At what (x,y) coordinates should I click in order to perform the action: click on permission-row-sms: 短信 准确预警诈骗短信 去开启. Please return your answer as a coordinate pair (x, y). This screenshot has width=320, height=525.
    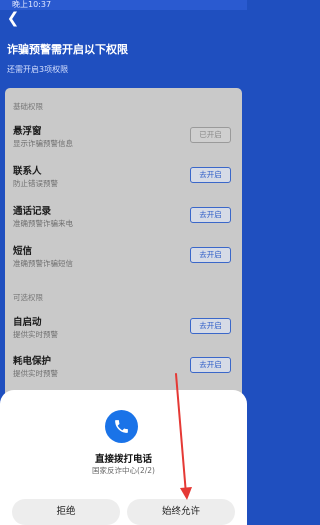
    Looking at the image, I should click on (124, 258).